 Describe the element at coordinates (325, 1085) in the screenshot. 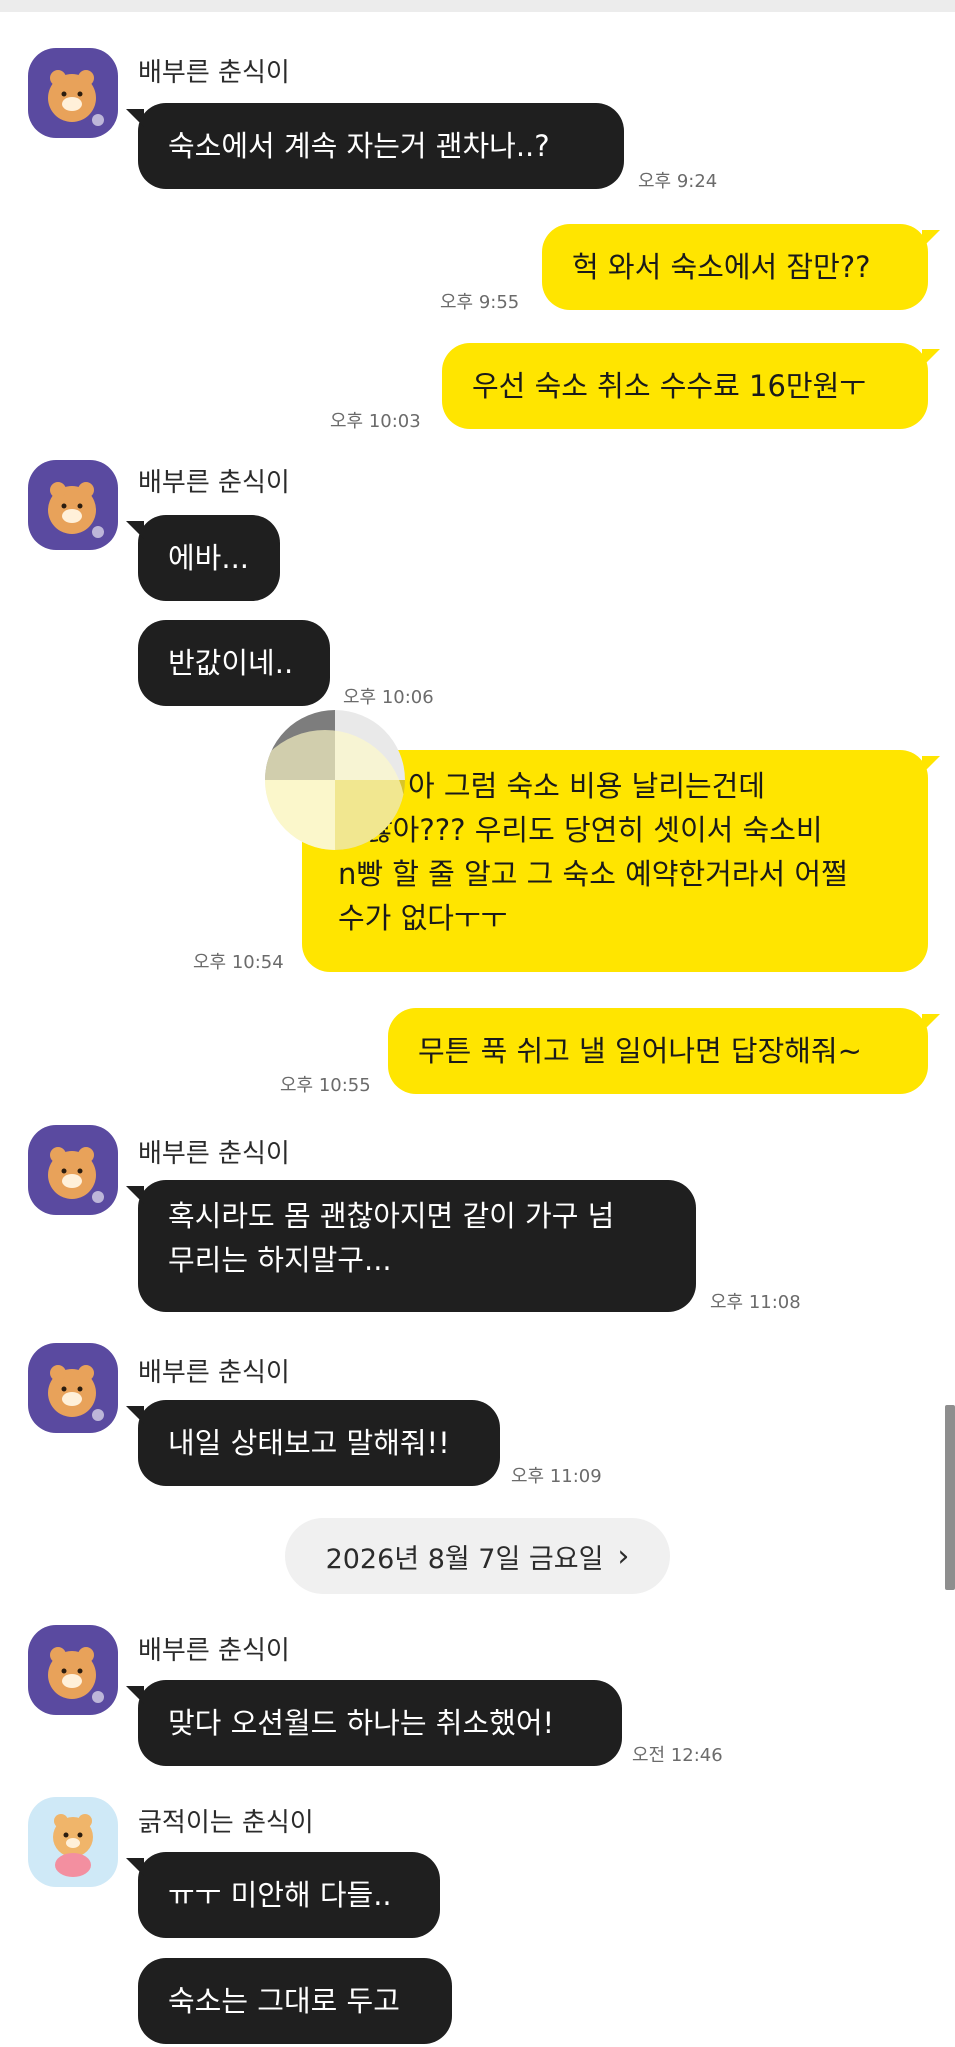

I see `message-time: 오후 10:55` at that location.